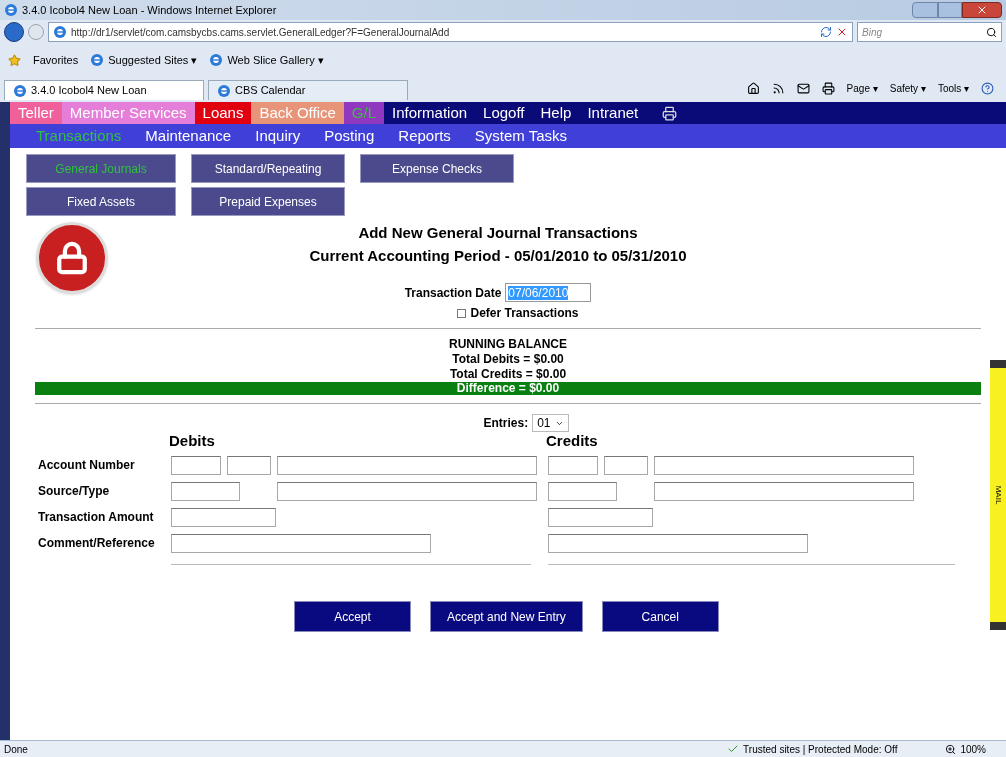 Image resolution: width=1006 pixels, height=757 pixels. I want to click on check-icon, so click(733, 749).